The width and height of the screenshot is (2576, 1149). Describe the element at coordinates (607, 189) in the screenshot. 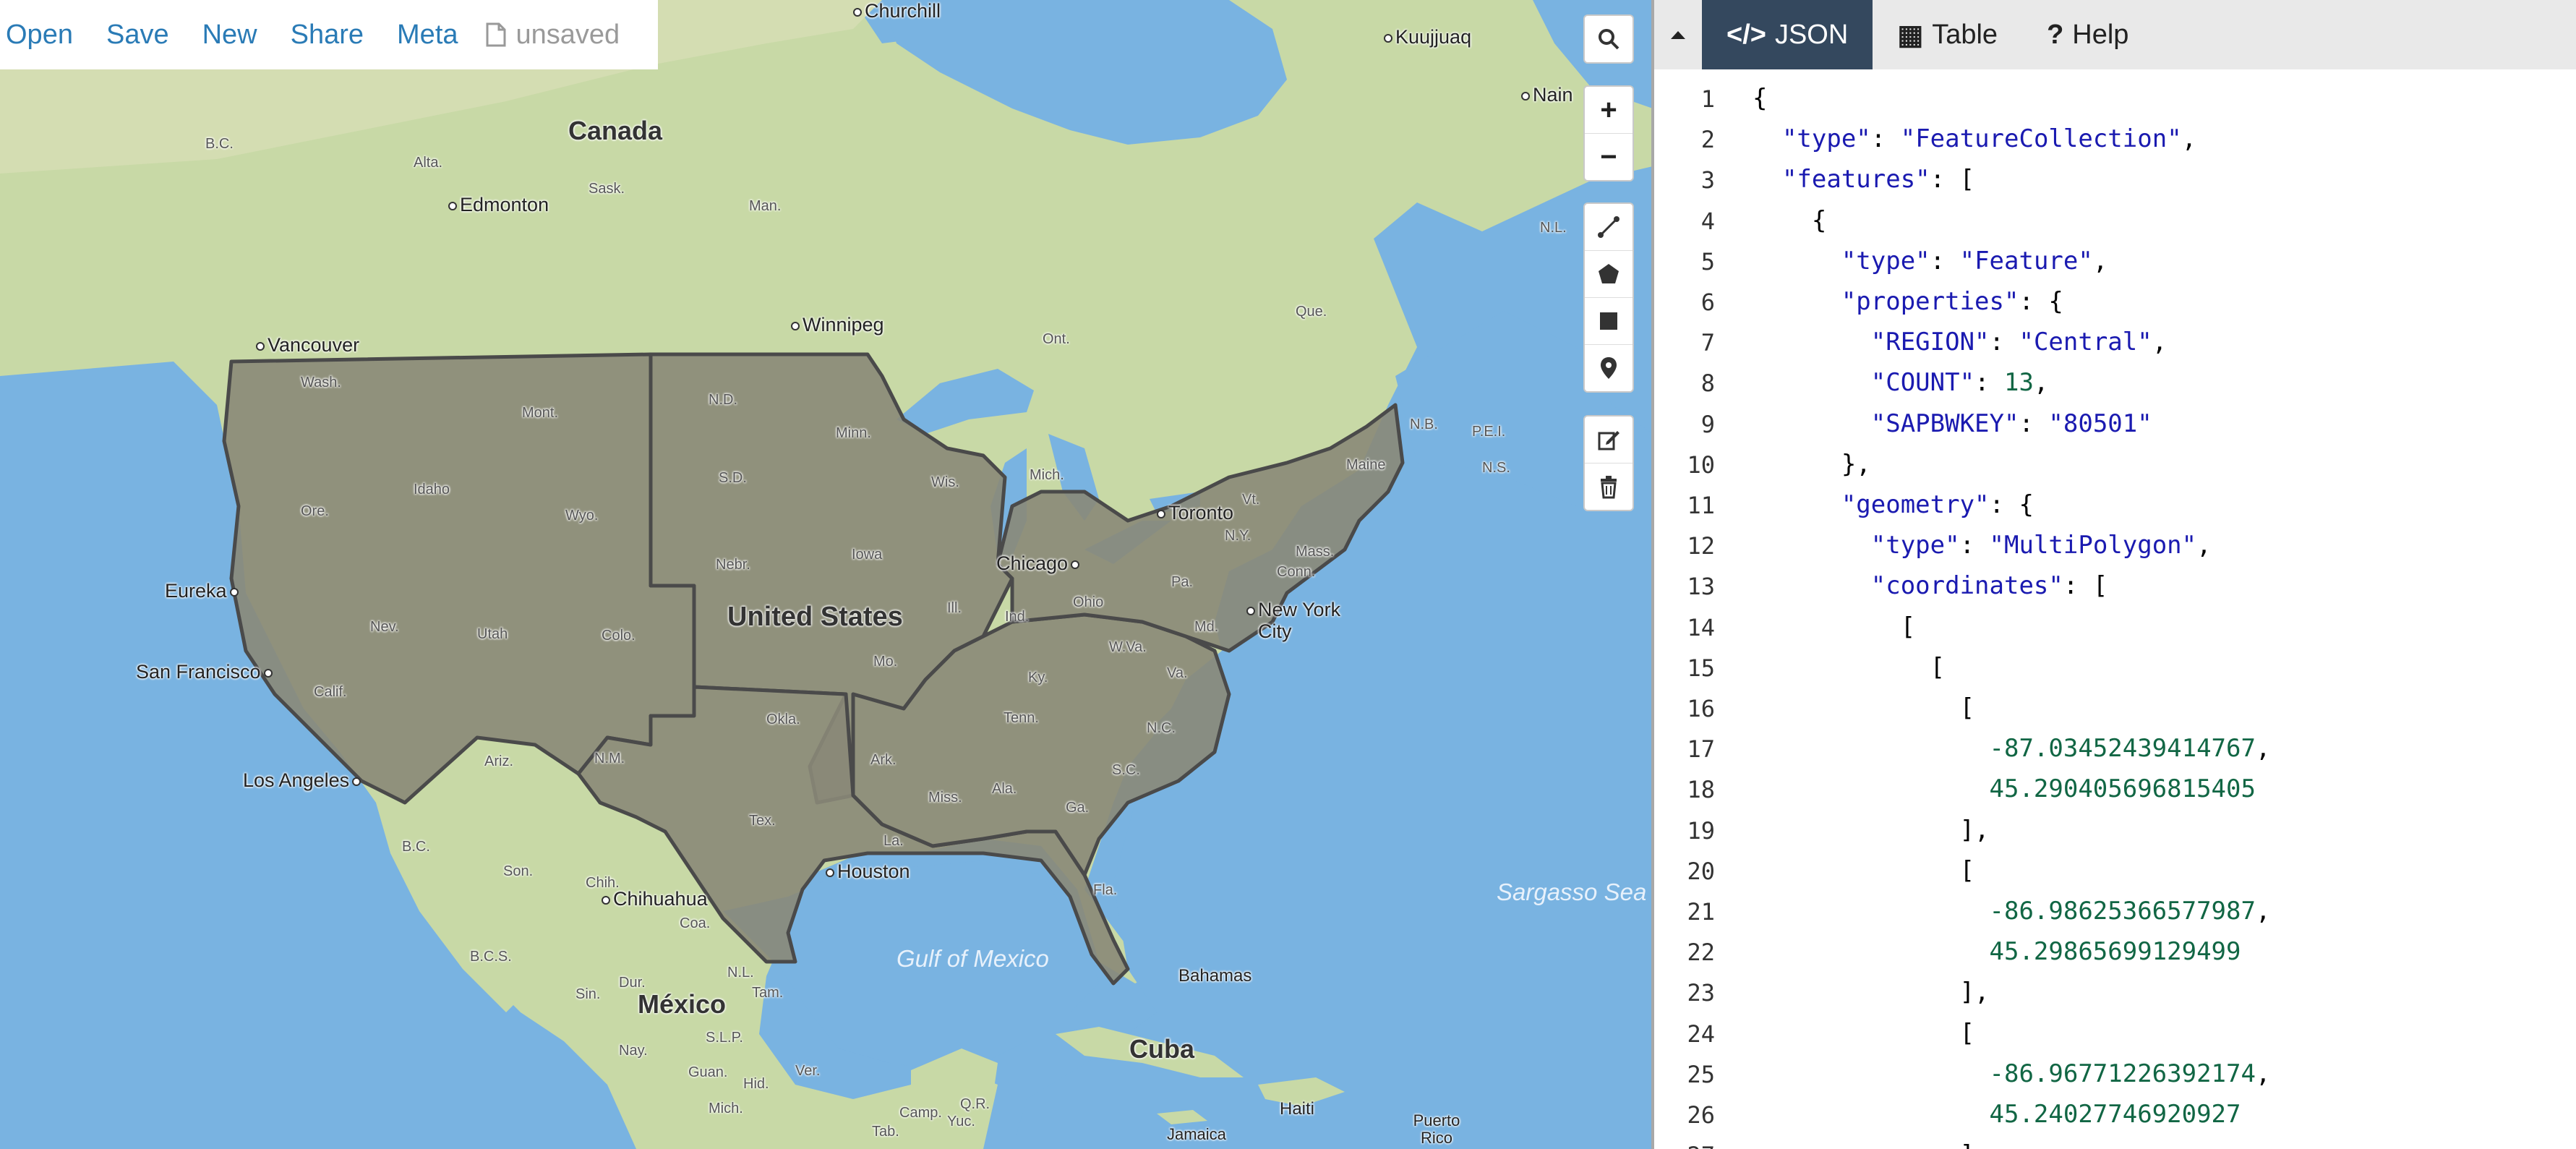

I see `label-sask: Sask.` at that location.